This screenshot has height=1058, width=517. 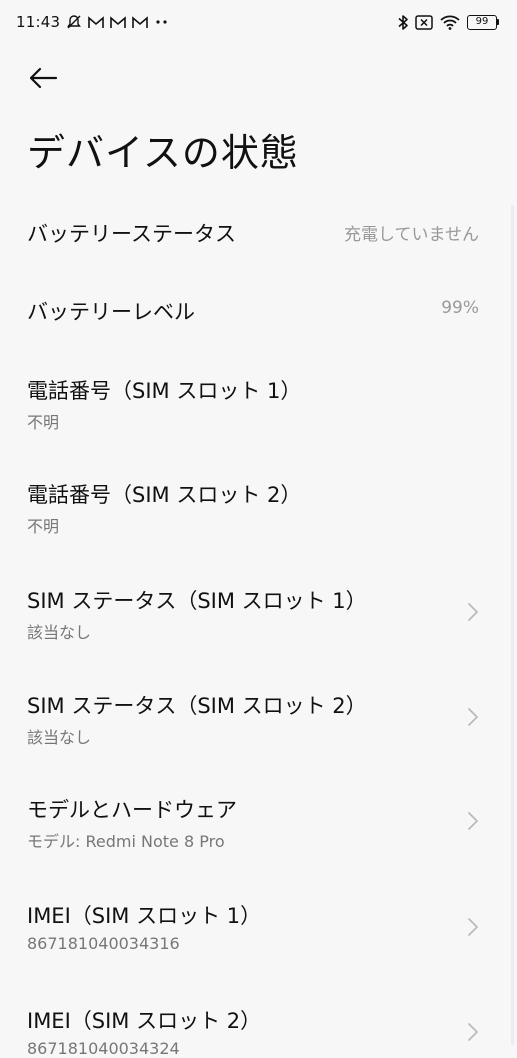 I want to click on row-subtitle: モデル: Redmi Note 8 Pro, so click(x=126, y=841).